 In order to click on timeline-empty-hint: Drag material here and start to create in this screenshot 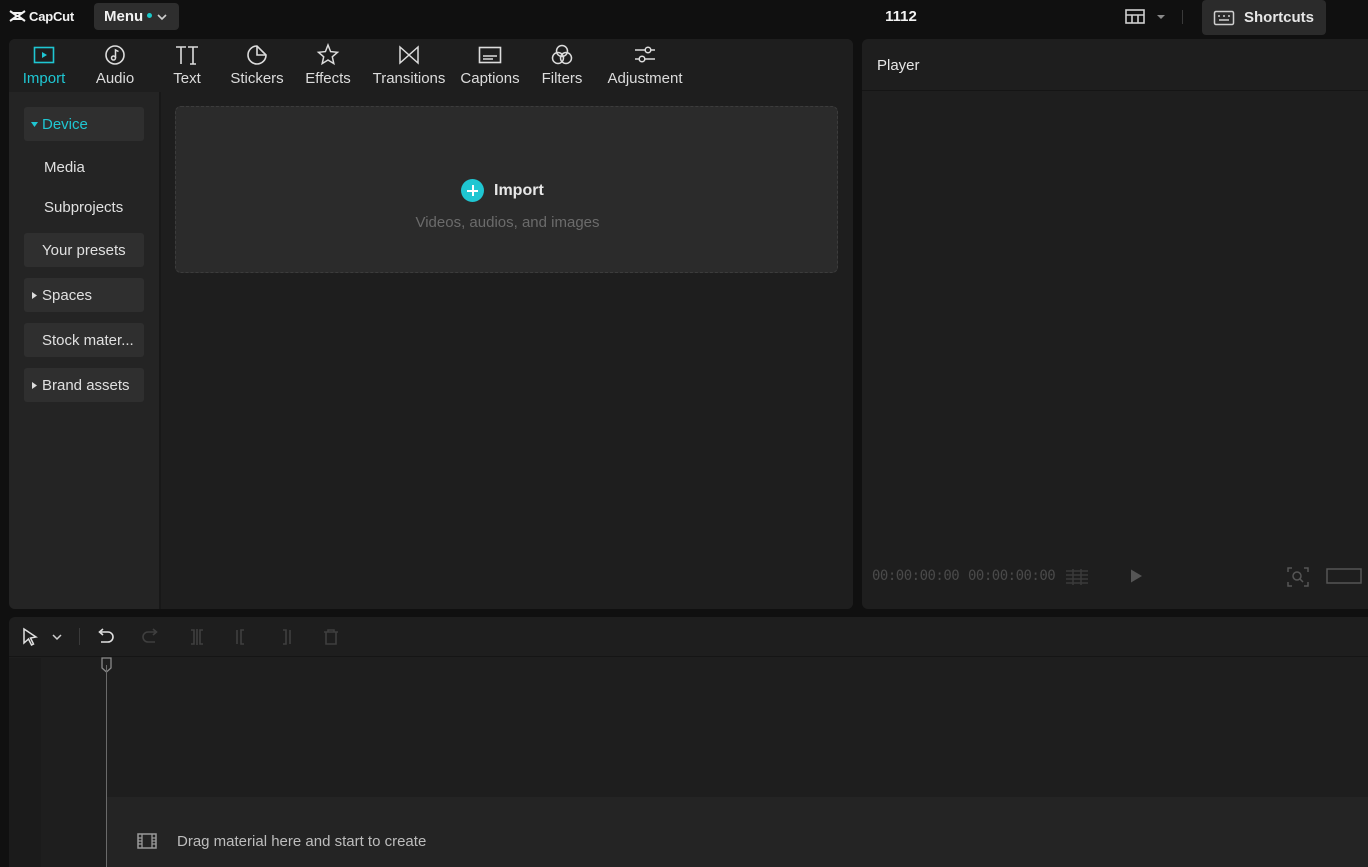, I will do `click(302, 841)`.